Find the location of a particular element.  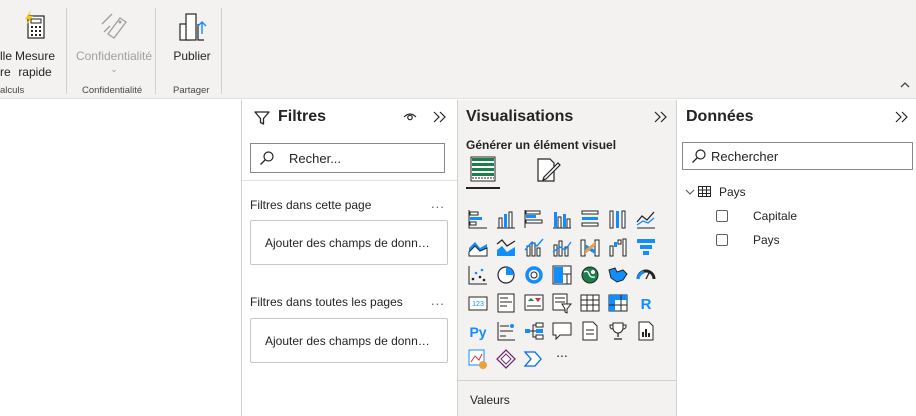

slicer-icon is located at coordinates (562, 303).